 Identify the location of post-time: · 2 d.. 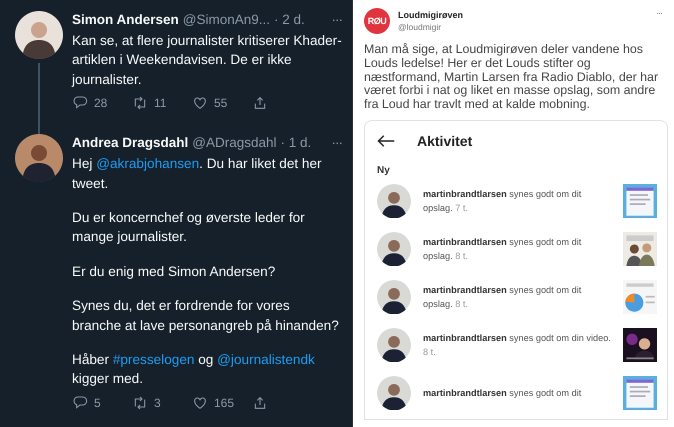
(289, 20).